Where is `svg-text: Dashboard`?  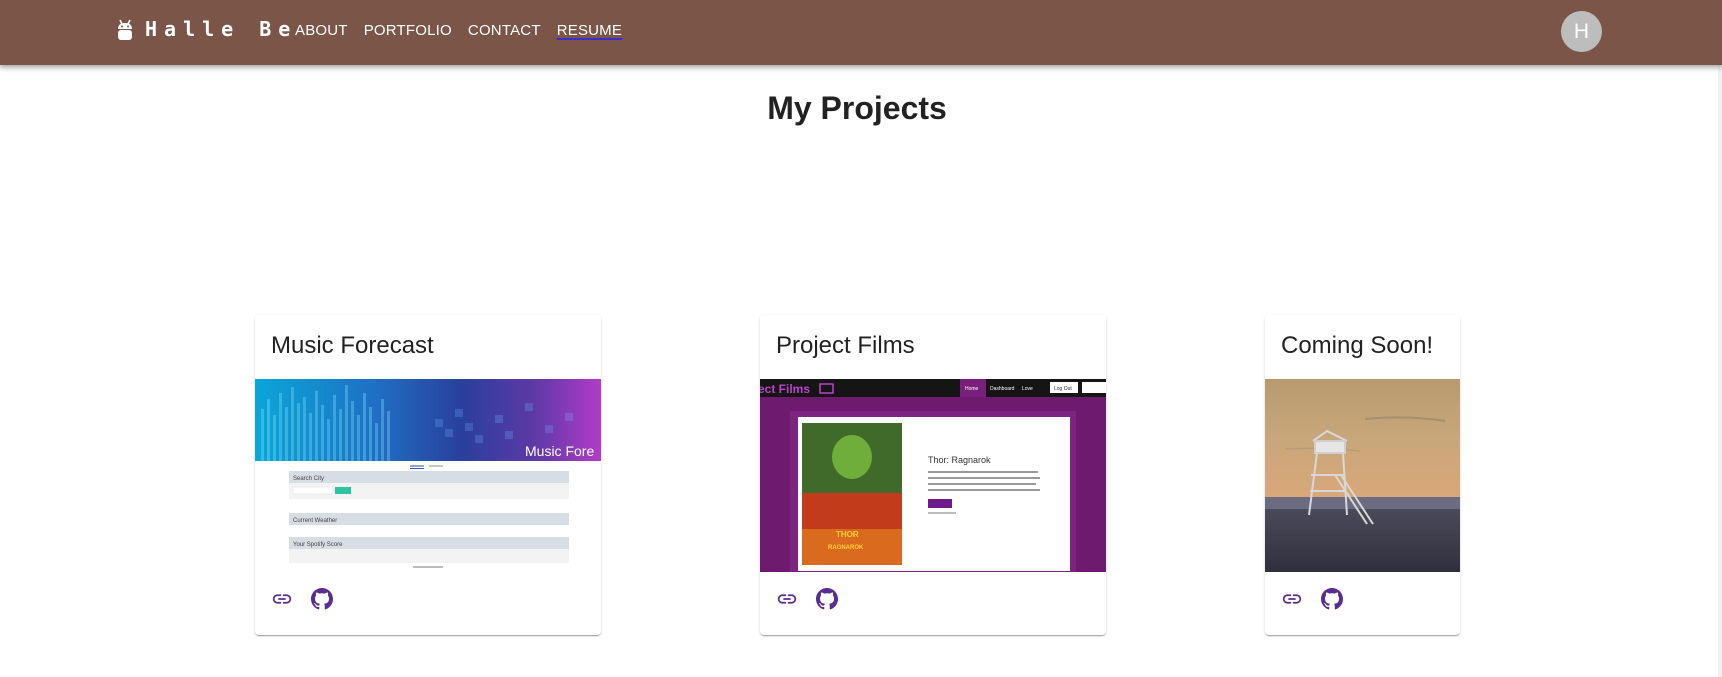 svg-text: Dashboard is located at coordinates (1002, 389).